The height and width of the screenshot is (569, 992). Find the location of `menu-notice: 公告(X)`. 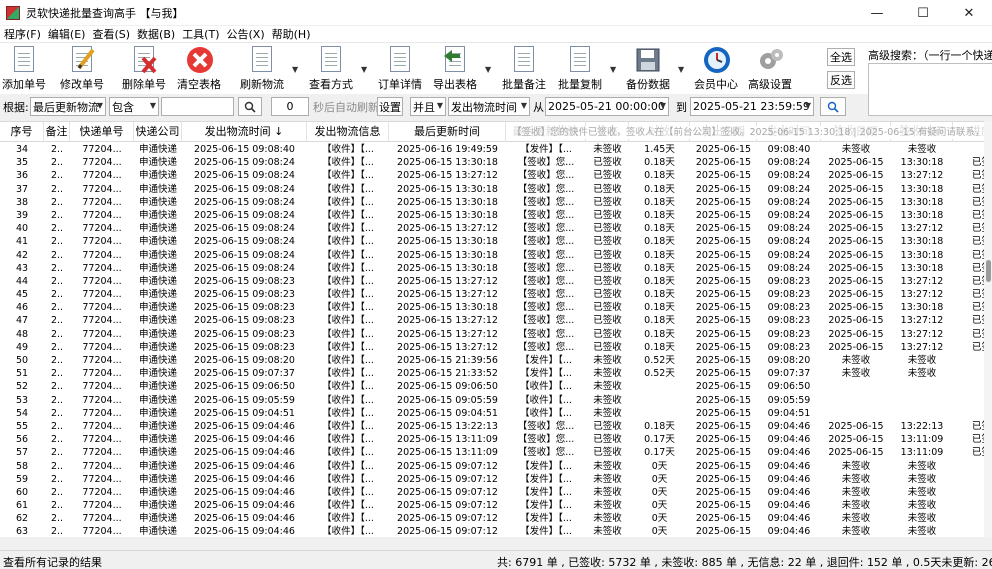

menu-notice: 公告(X) is located at coordinates (245, 34).